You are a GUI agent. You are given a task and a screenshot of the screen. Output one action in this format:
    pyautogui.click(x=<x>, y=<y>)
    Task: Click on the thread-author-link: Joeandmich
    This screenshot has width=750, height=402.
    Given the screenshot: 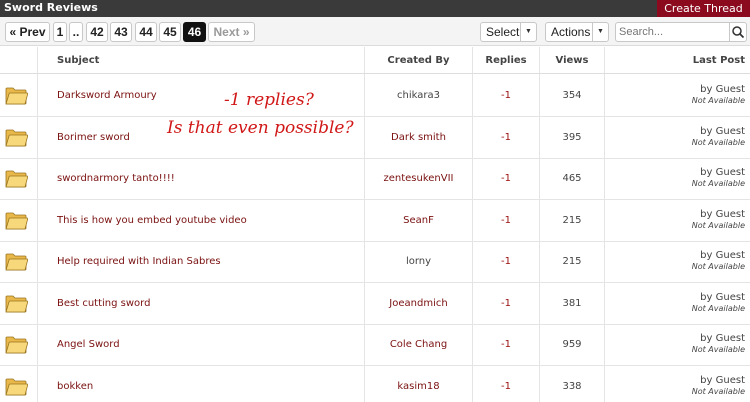 What is the action you would take?
    pyautogui.click(x=418, y=303)
    